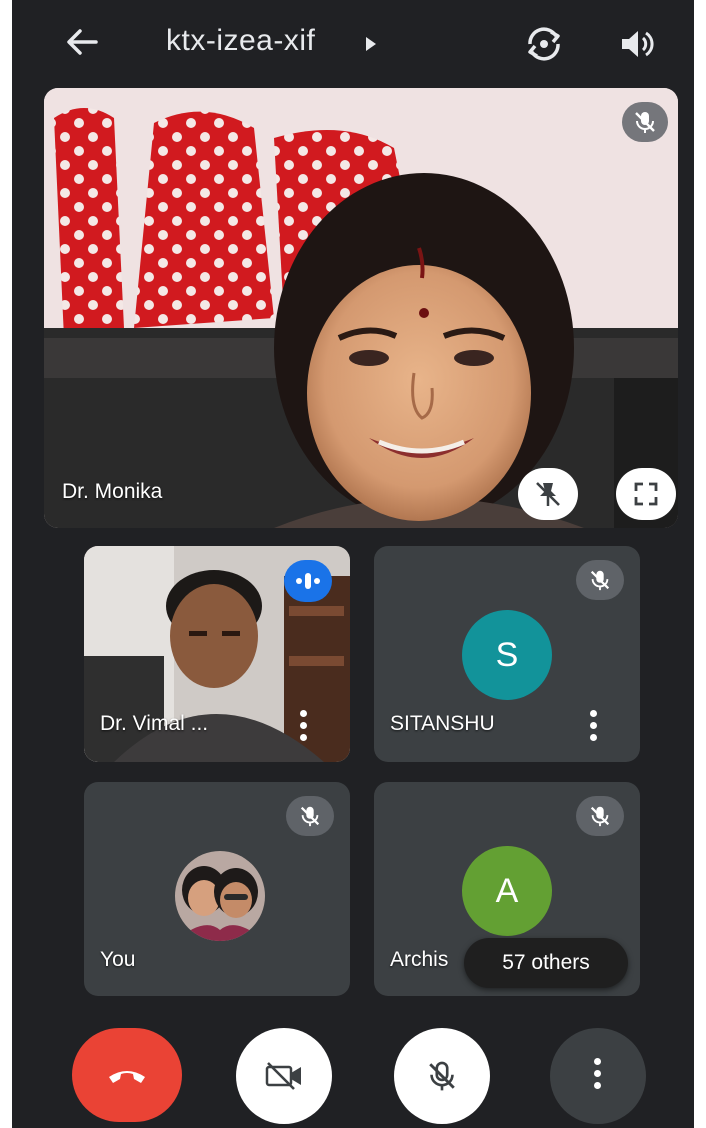 This screenshot has height=1128, width=706. Describe the element at coordinates (82, 42) in the screenshot. I see `back-arrow-icon` at that location.